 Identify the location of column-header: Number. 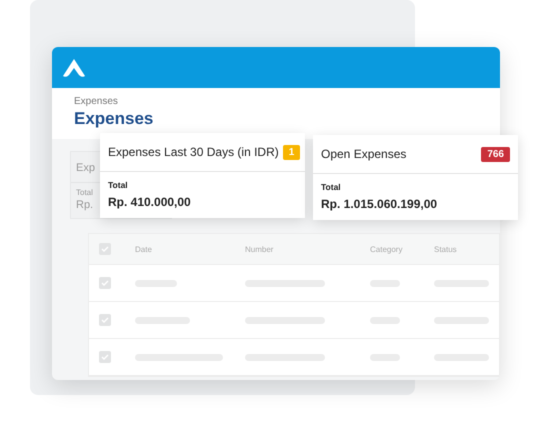
(307, 249).